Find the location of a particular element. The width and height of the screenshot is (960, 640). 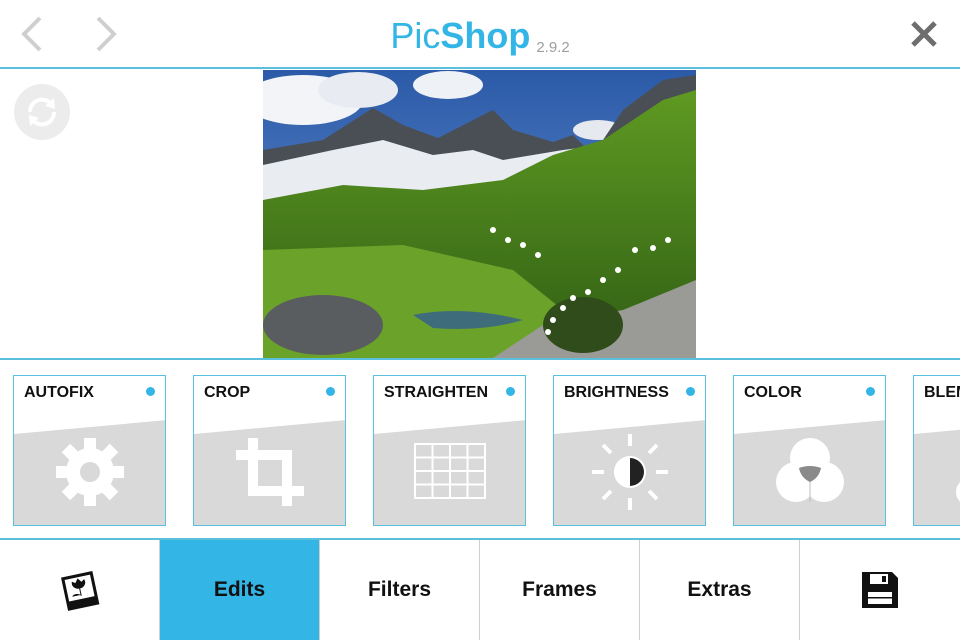

app-title: PicShop 2.9.2 is located at coordinates (480, 42).